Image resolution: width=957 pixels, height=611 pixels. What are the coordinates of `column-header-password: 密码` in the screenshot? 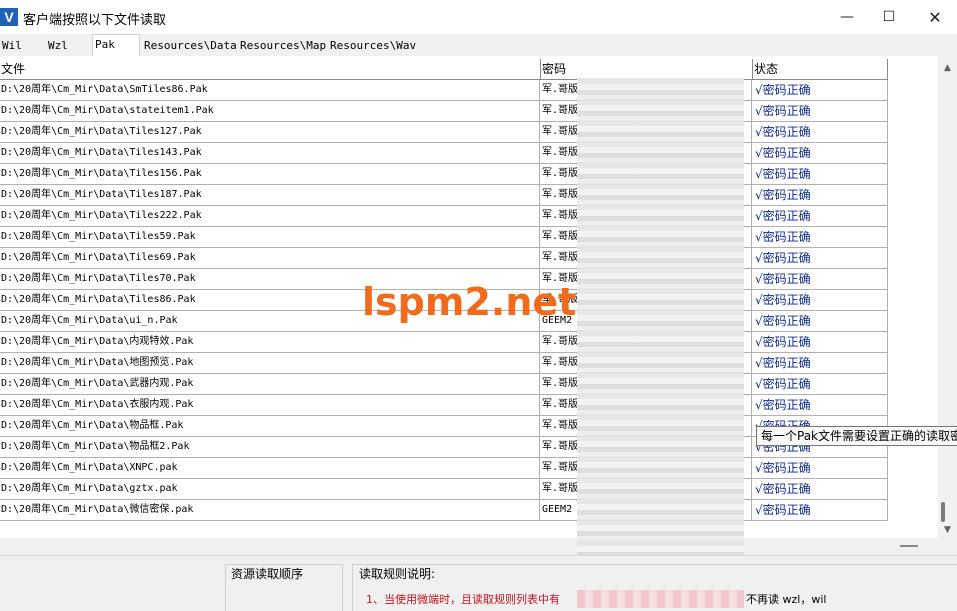 It's located at (647, 69).